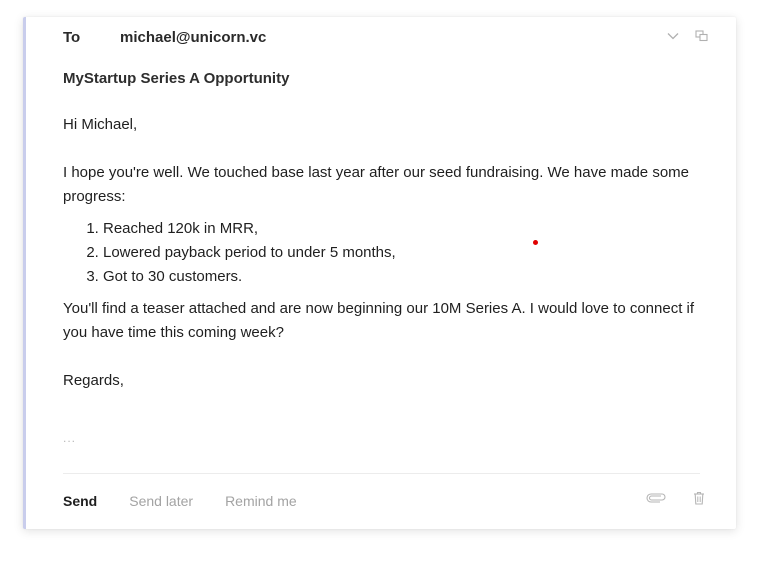 The image size is (780, 563). What do you see at coordinates (100, 124) in the screenshot?
I see `greeting-text: Hi Michael,` at bounding box center [100, 124].